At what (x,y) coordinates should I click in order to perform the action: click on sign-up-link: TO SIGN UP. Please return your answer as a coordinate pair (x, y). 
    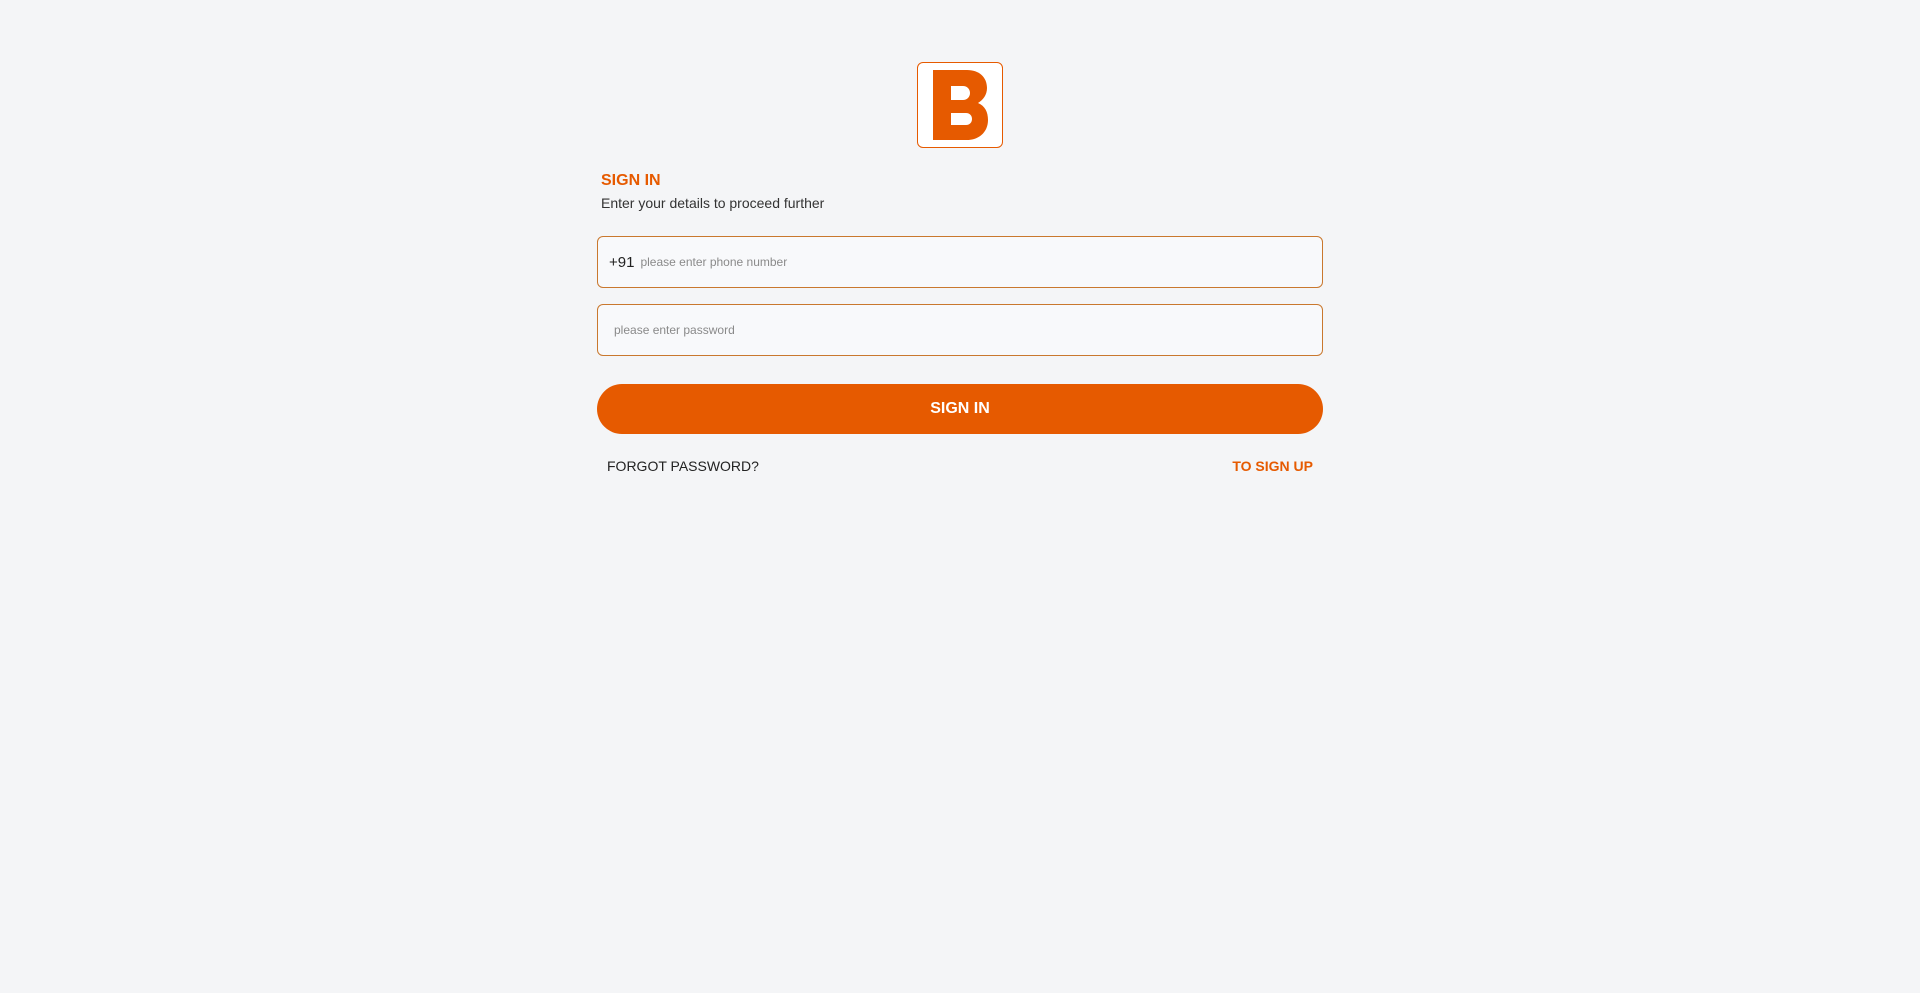
    Looking at the image, I should click on (1272, 466).